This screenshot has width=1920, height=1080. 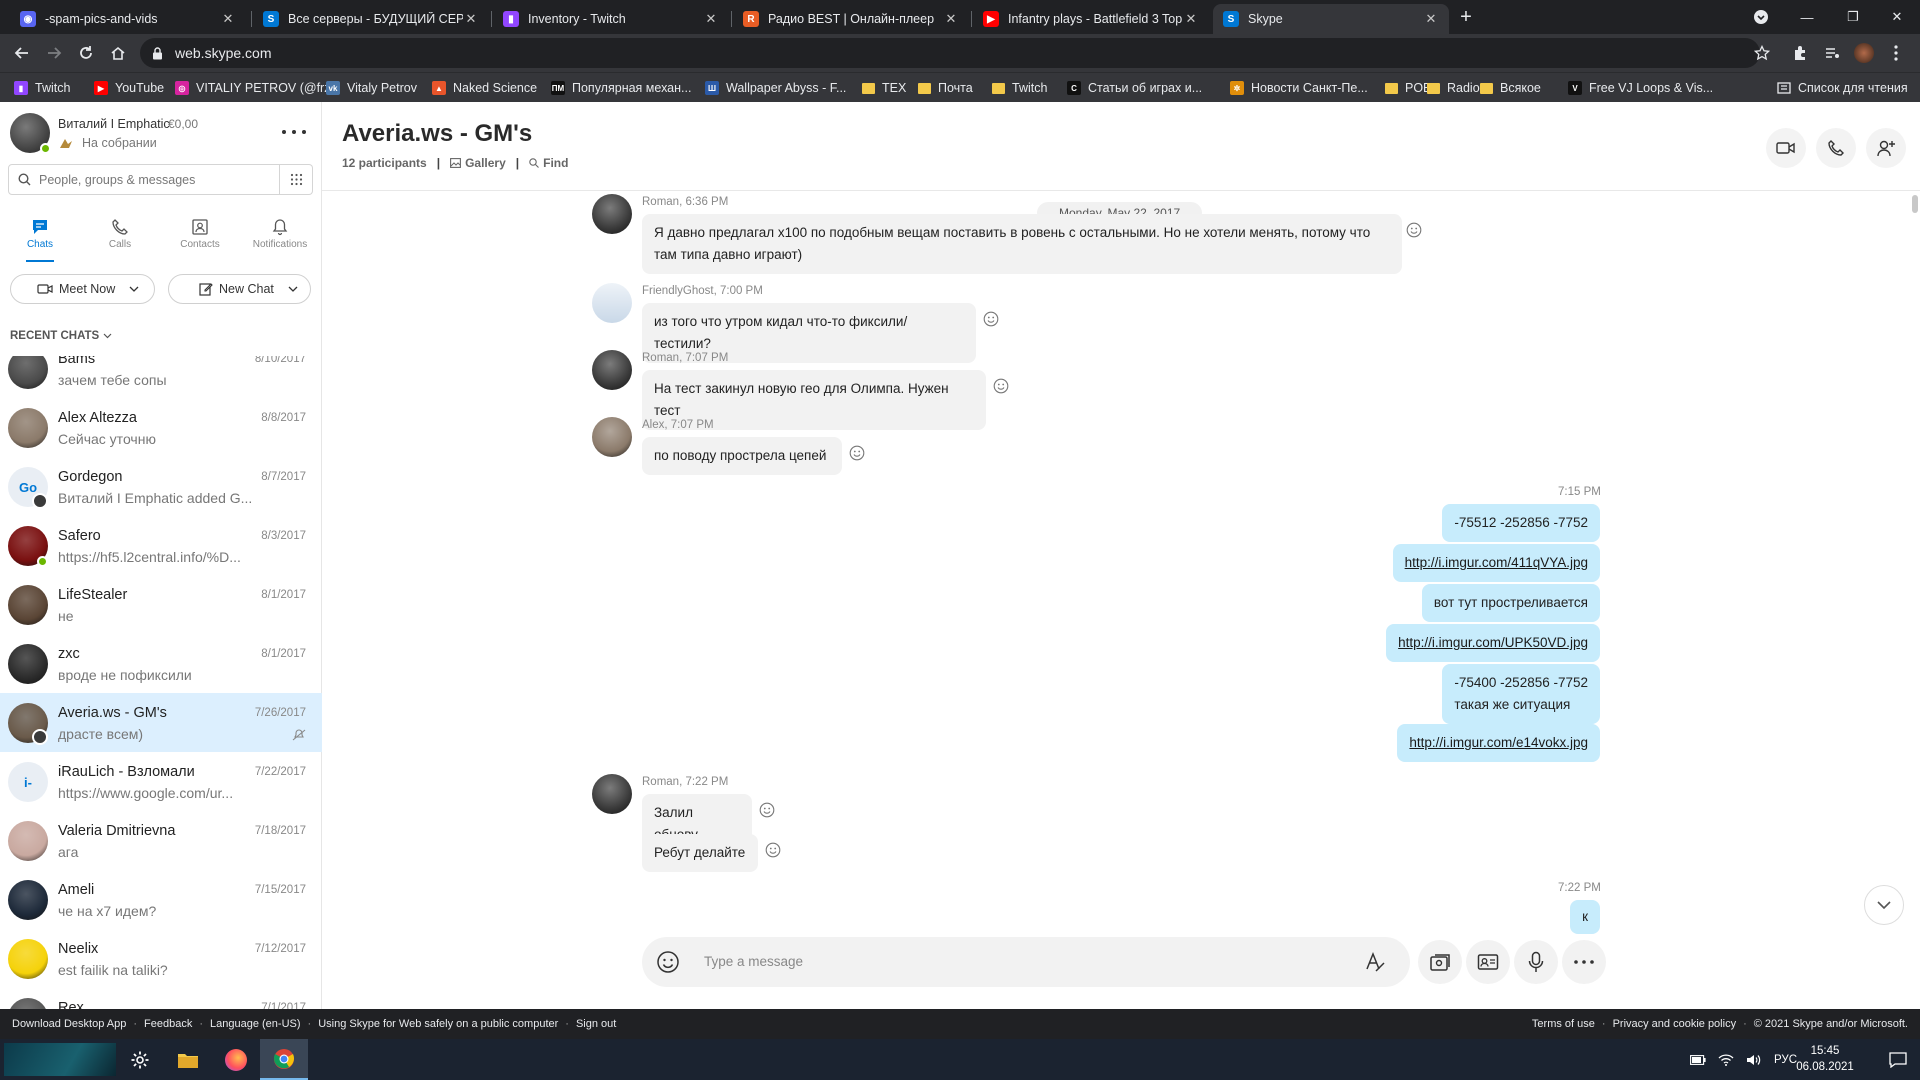 I want to click on voice-message-button, so click(x=1536, y=962).